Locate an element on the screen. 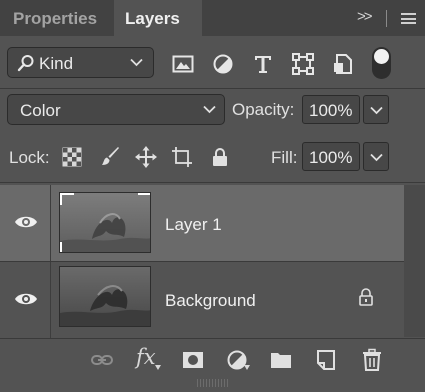 Image resolution: width=425 pixels, height=392 pixels. layers-scrollbar is located at coordinates (414, 261).